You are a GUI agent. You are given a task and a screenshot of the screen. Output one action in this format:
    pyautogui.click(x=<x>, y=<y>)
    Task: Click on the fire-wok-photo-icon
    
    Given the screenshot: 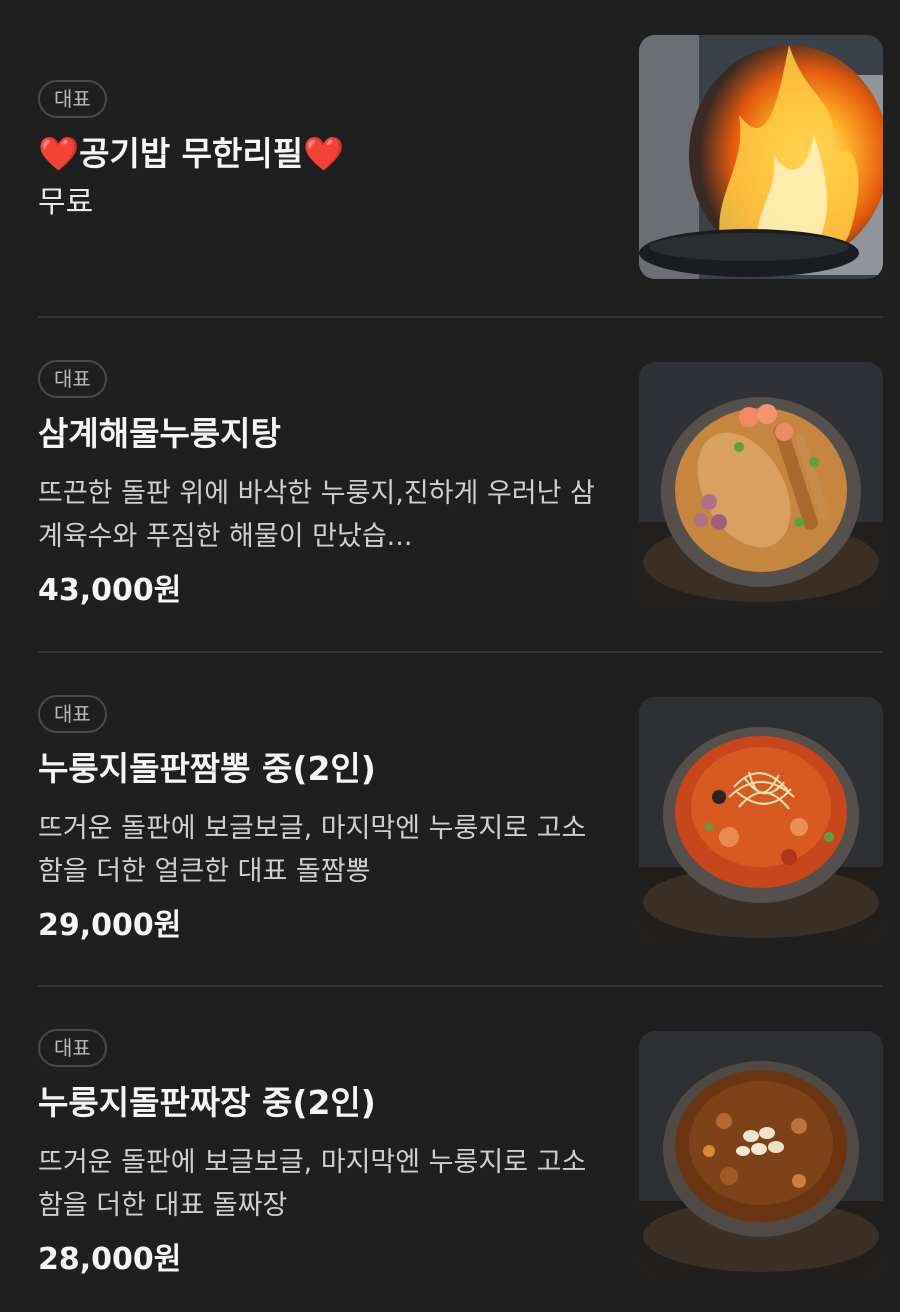 What is the action you would take?
    pyautogui.click(x=761, y=157)
    